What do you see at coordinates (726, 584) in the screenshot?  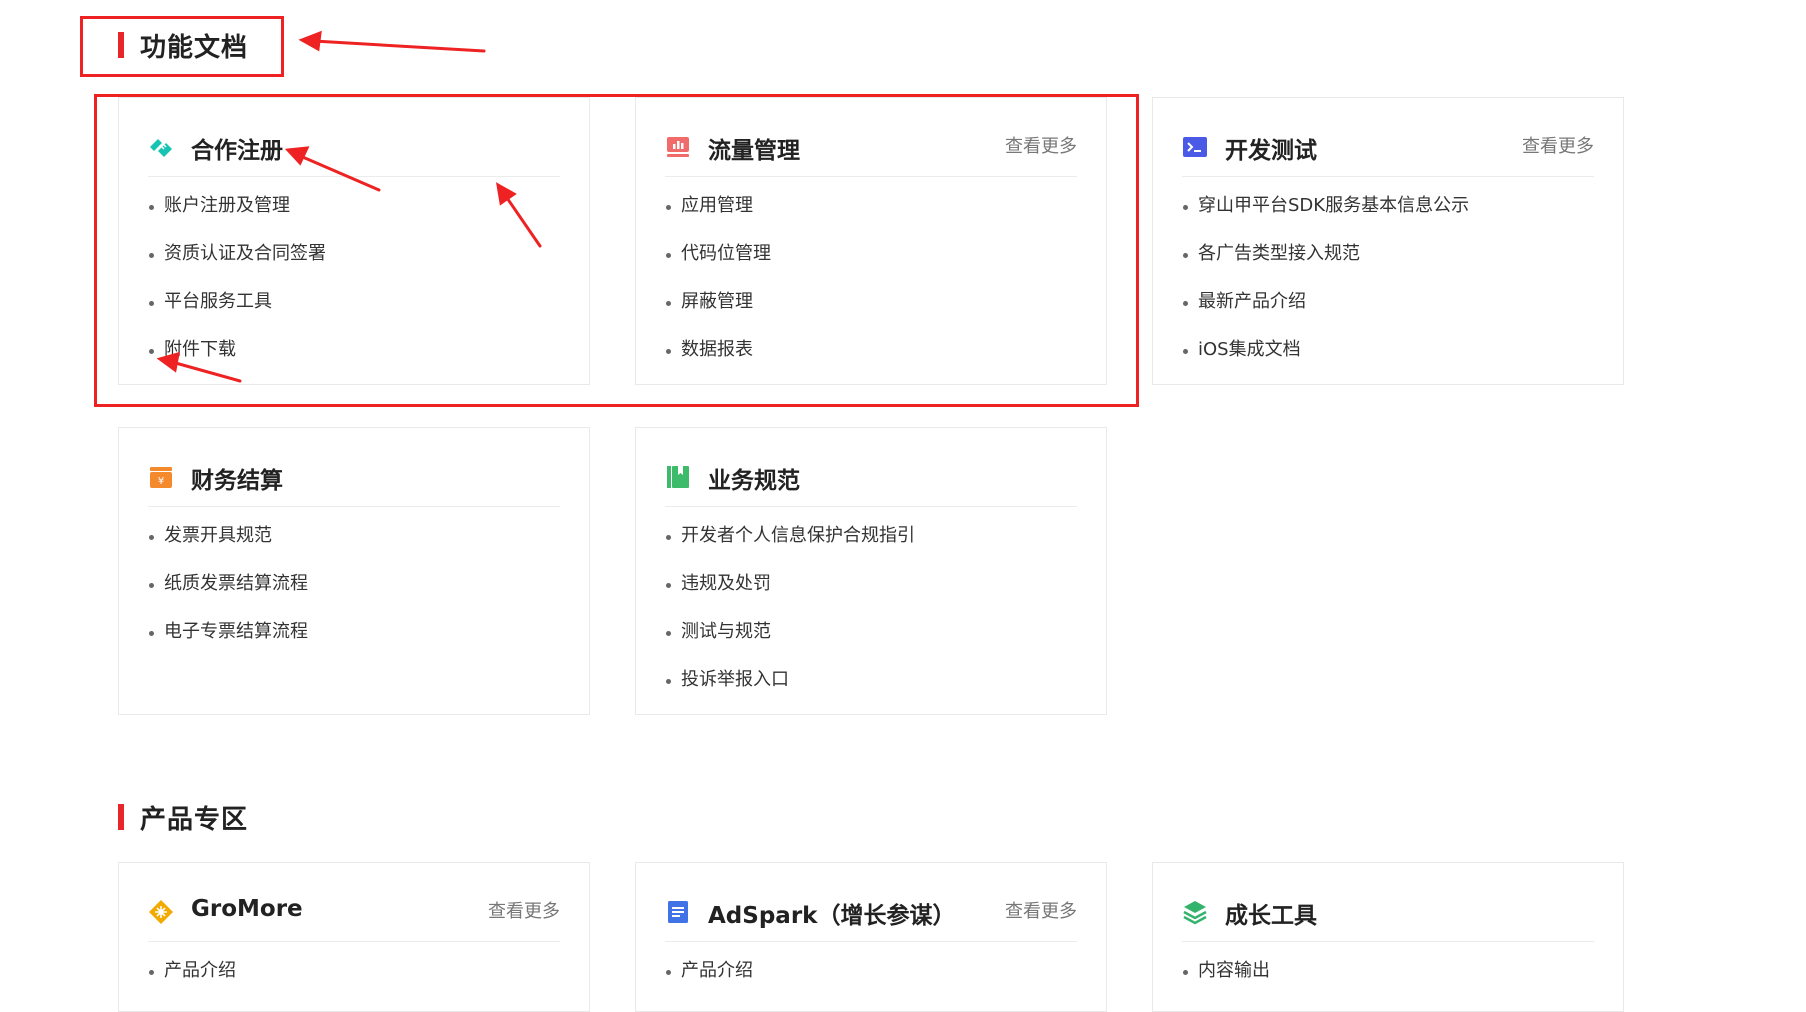 I see `list-item-label: 违规及处罚` at bounding box center [726, 584].